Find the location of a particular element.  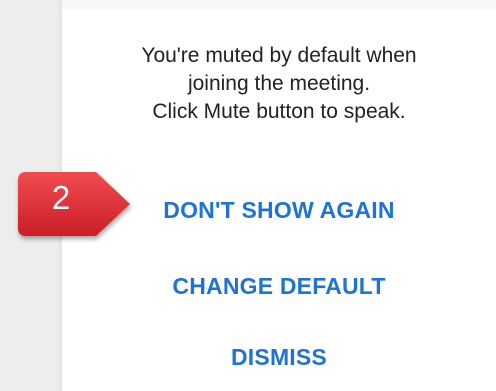

message-line-2: joining the meeting. is located at coordinates (279, 83).